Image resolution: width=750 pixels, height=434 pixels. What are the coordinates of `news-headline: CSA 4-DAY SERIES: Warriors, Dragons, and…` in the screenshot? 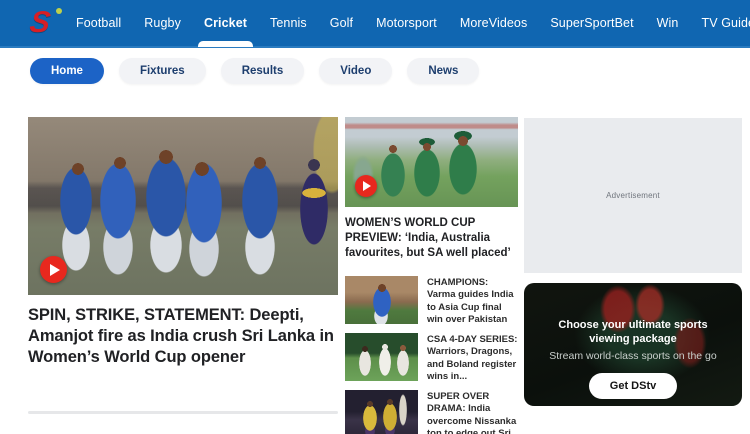 It's located at (472, 359).